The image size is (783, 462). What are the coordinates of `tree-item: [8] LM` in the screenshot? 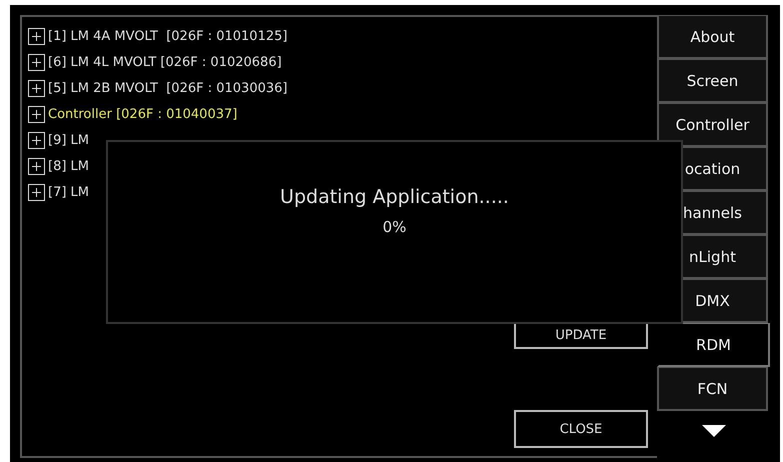 It's located at (69, 166).